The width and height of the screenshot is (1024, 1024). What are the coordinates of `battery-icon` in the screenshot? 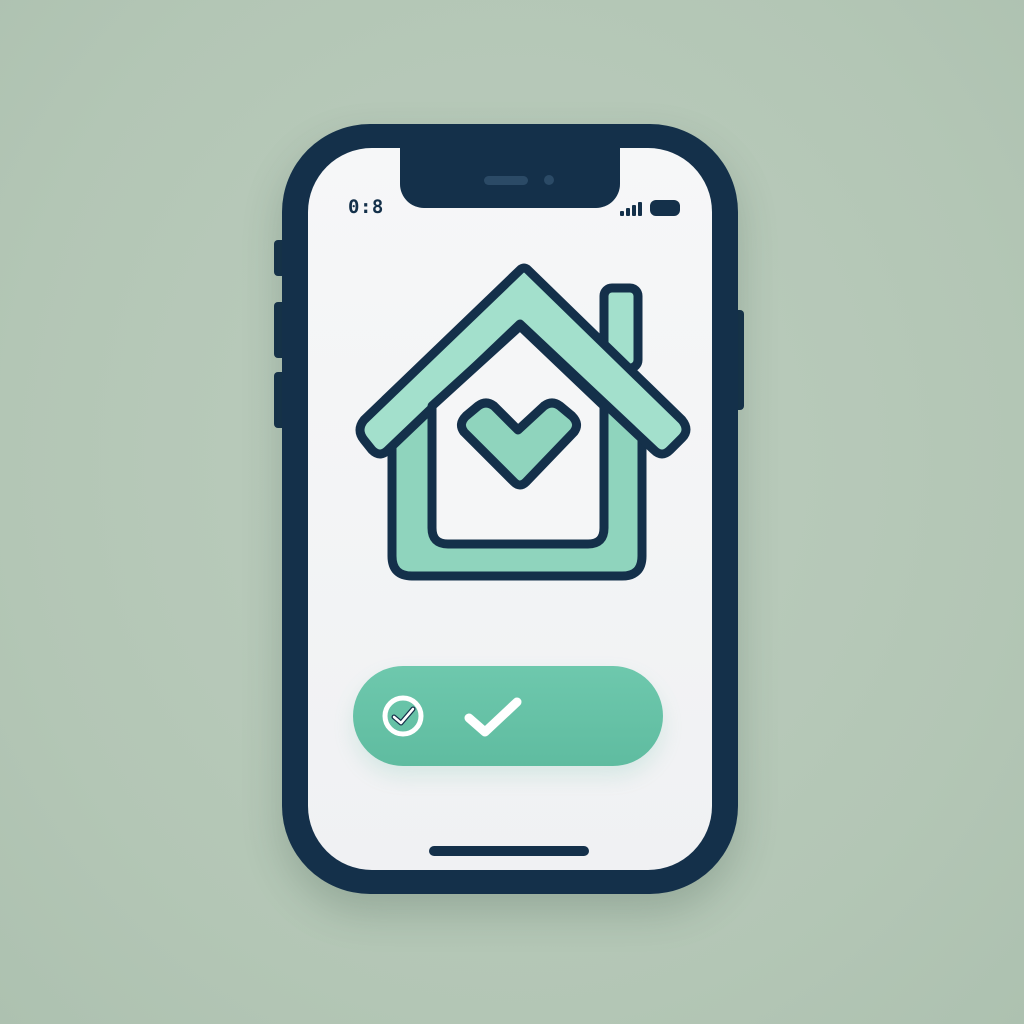 It's located at (665, 208).